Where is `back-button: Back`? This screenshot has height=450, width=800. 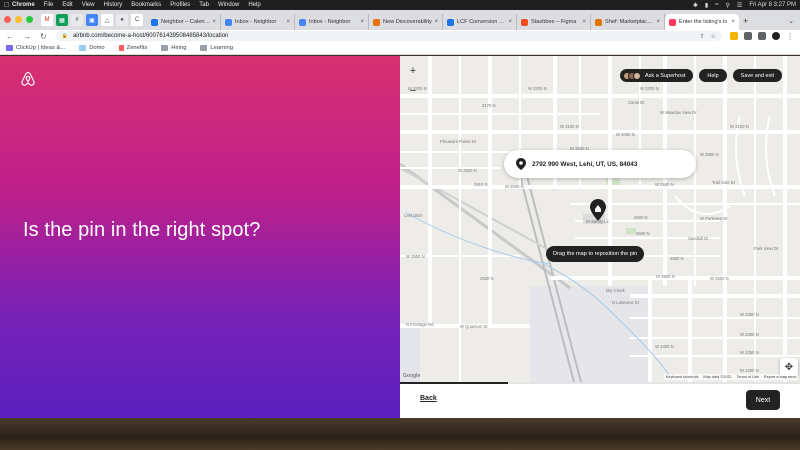 back-button: Back is located at coordinates (428, 398).